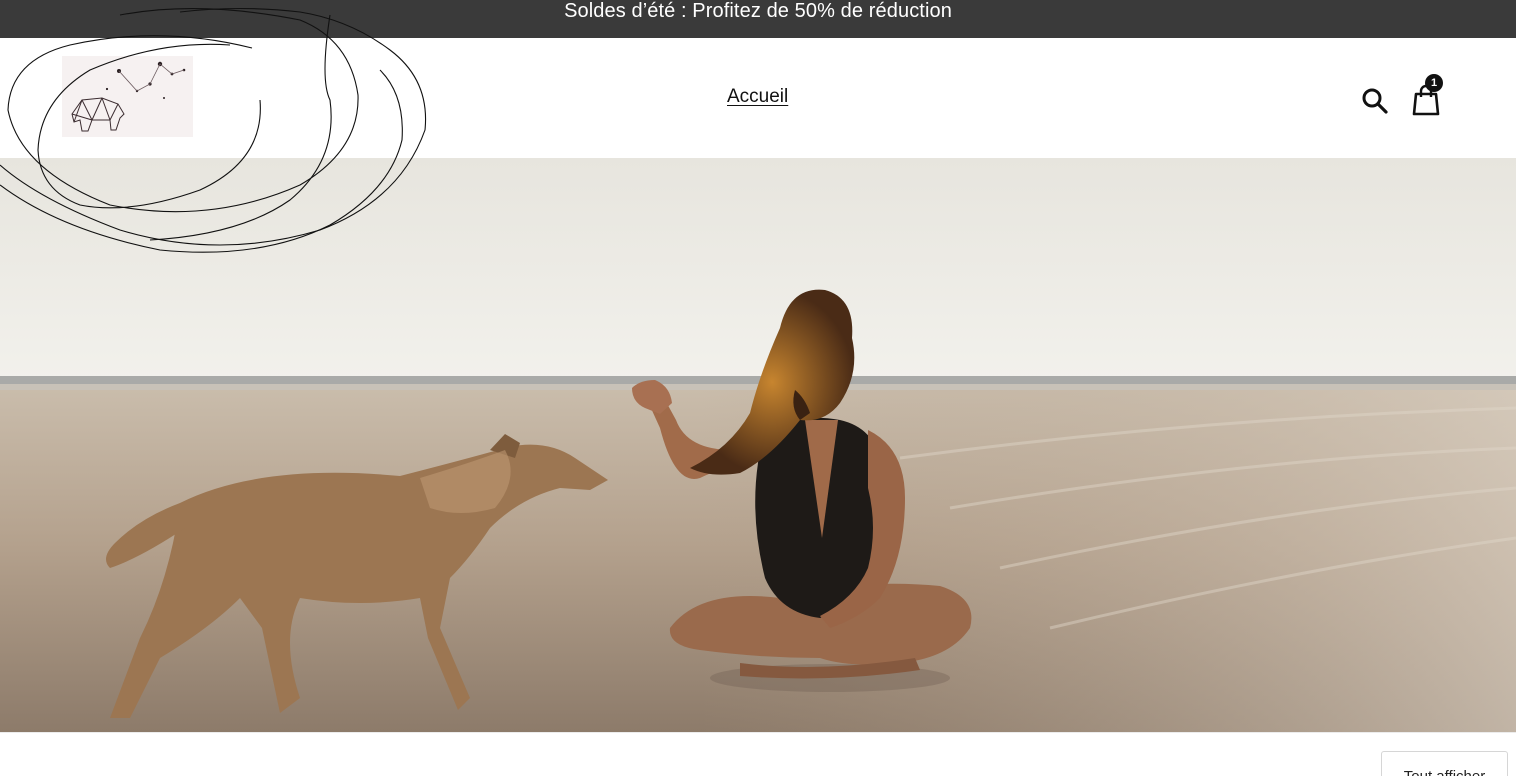 This screenshot has height=776, width=1516. Describe the element at coordinates (1434, 83) in the screenshot. I see `cart-count-badge: 1` at that location.